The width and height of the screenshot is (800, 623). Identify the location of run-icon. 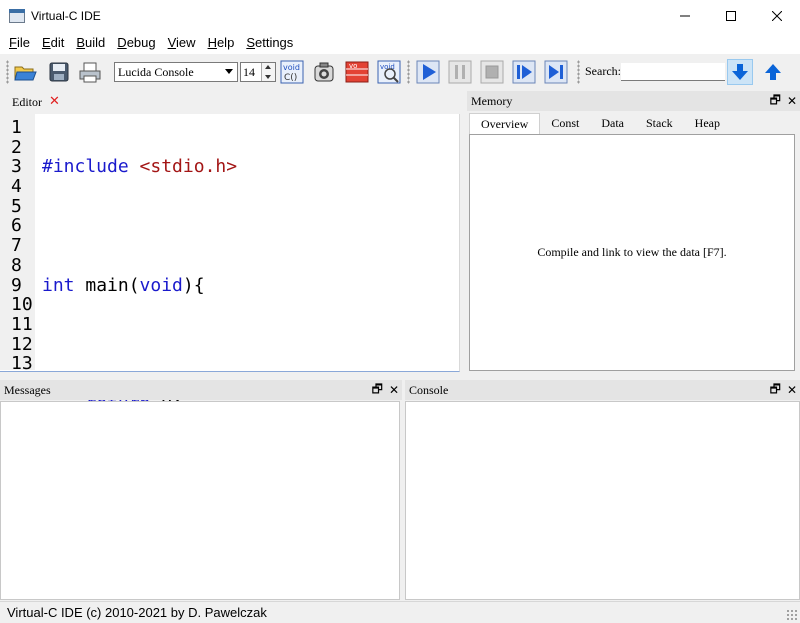
(428, 72).